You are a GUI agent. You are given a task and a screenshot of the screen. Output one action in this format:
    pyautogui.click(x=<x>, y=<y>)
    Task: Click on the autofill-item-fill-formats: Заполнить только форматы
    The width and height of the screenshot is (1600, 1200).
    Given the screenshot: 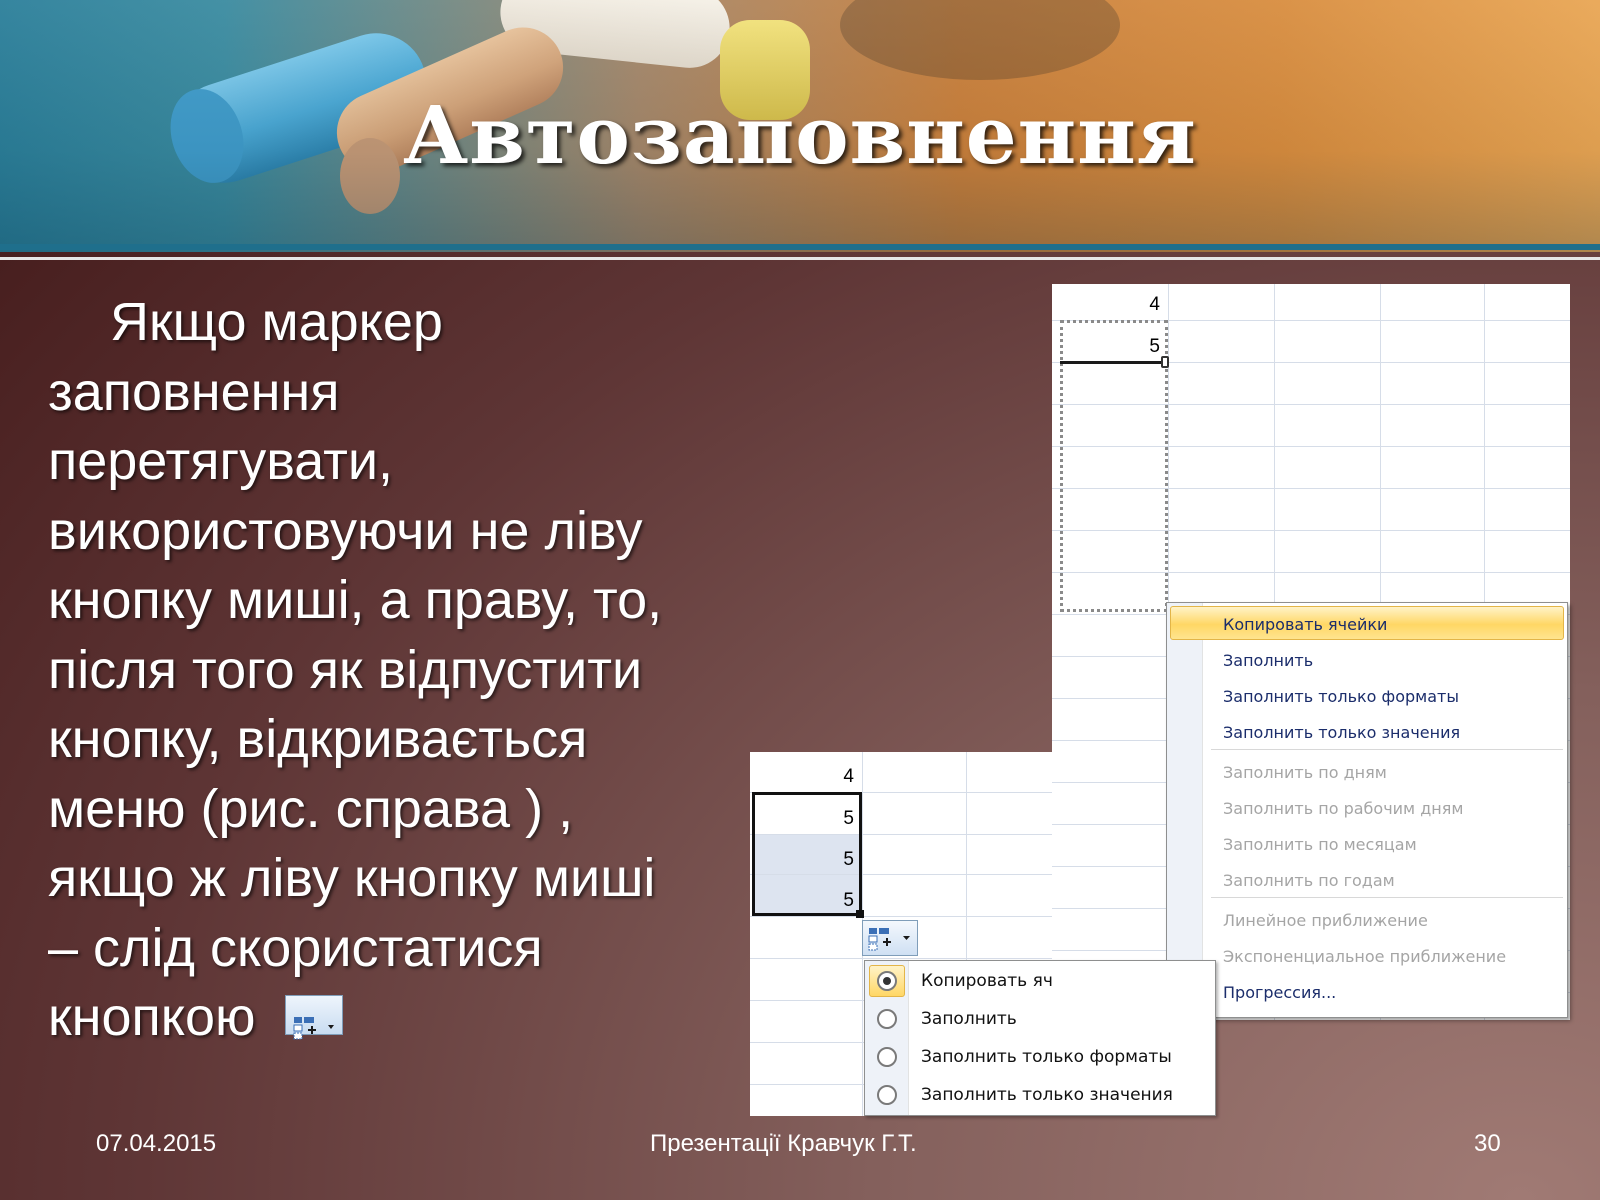 What is the action you would take?
    pyautogui.click(x=1046, y=1057)
    